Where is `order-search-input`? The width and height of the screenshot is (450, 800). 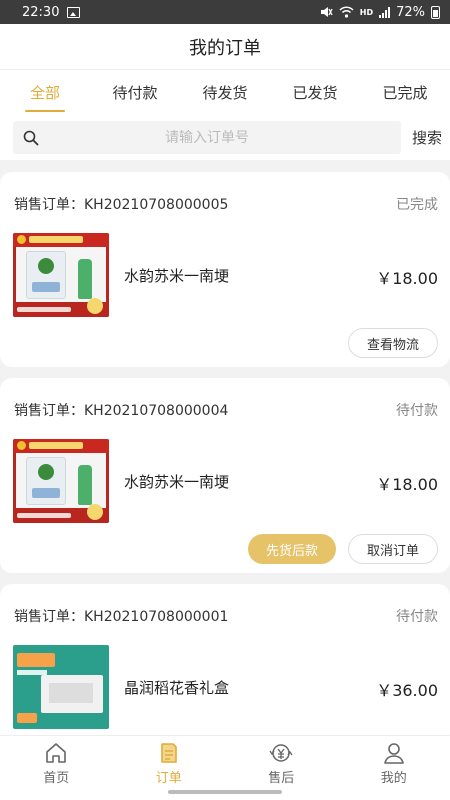 order-search-input is located at coordinates (225, 137).